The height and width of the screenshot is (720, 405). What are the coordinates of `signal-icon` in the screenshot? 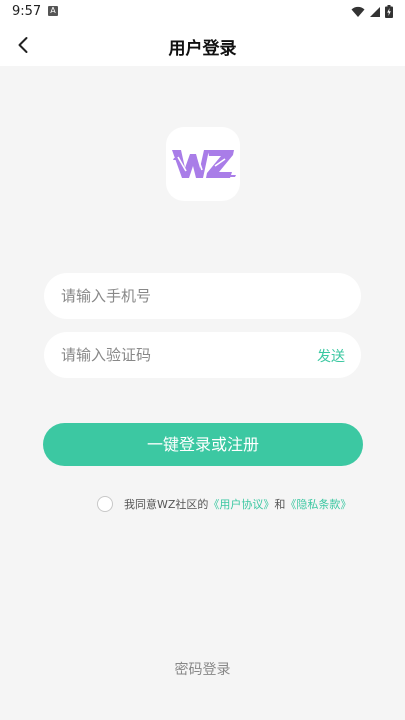 It's located at (375, 11).